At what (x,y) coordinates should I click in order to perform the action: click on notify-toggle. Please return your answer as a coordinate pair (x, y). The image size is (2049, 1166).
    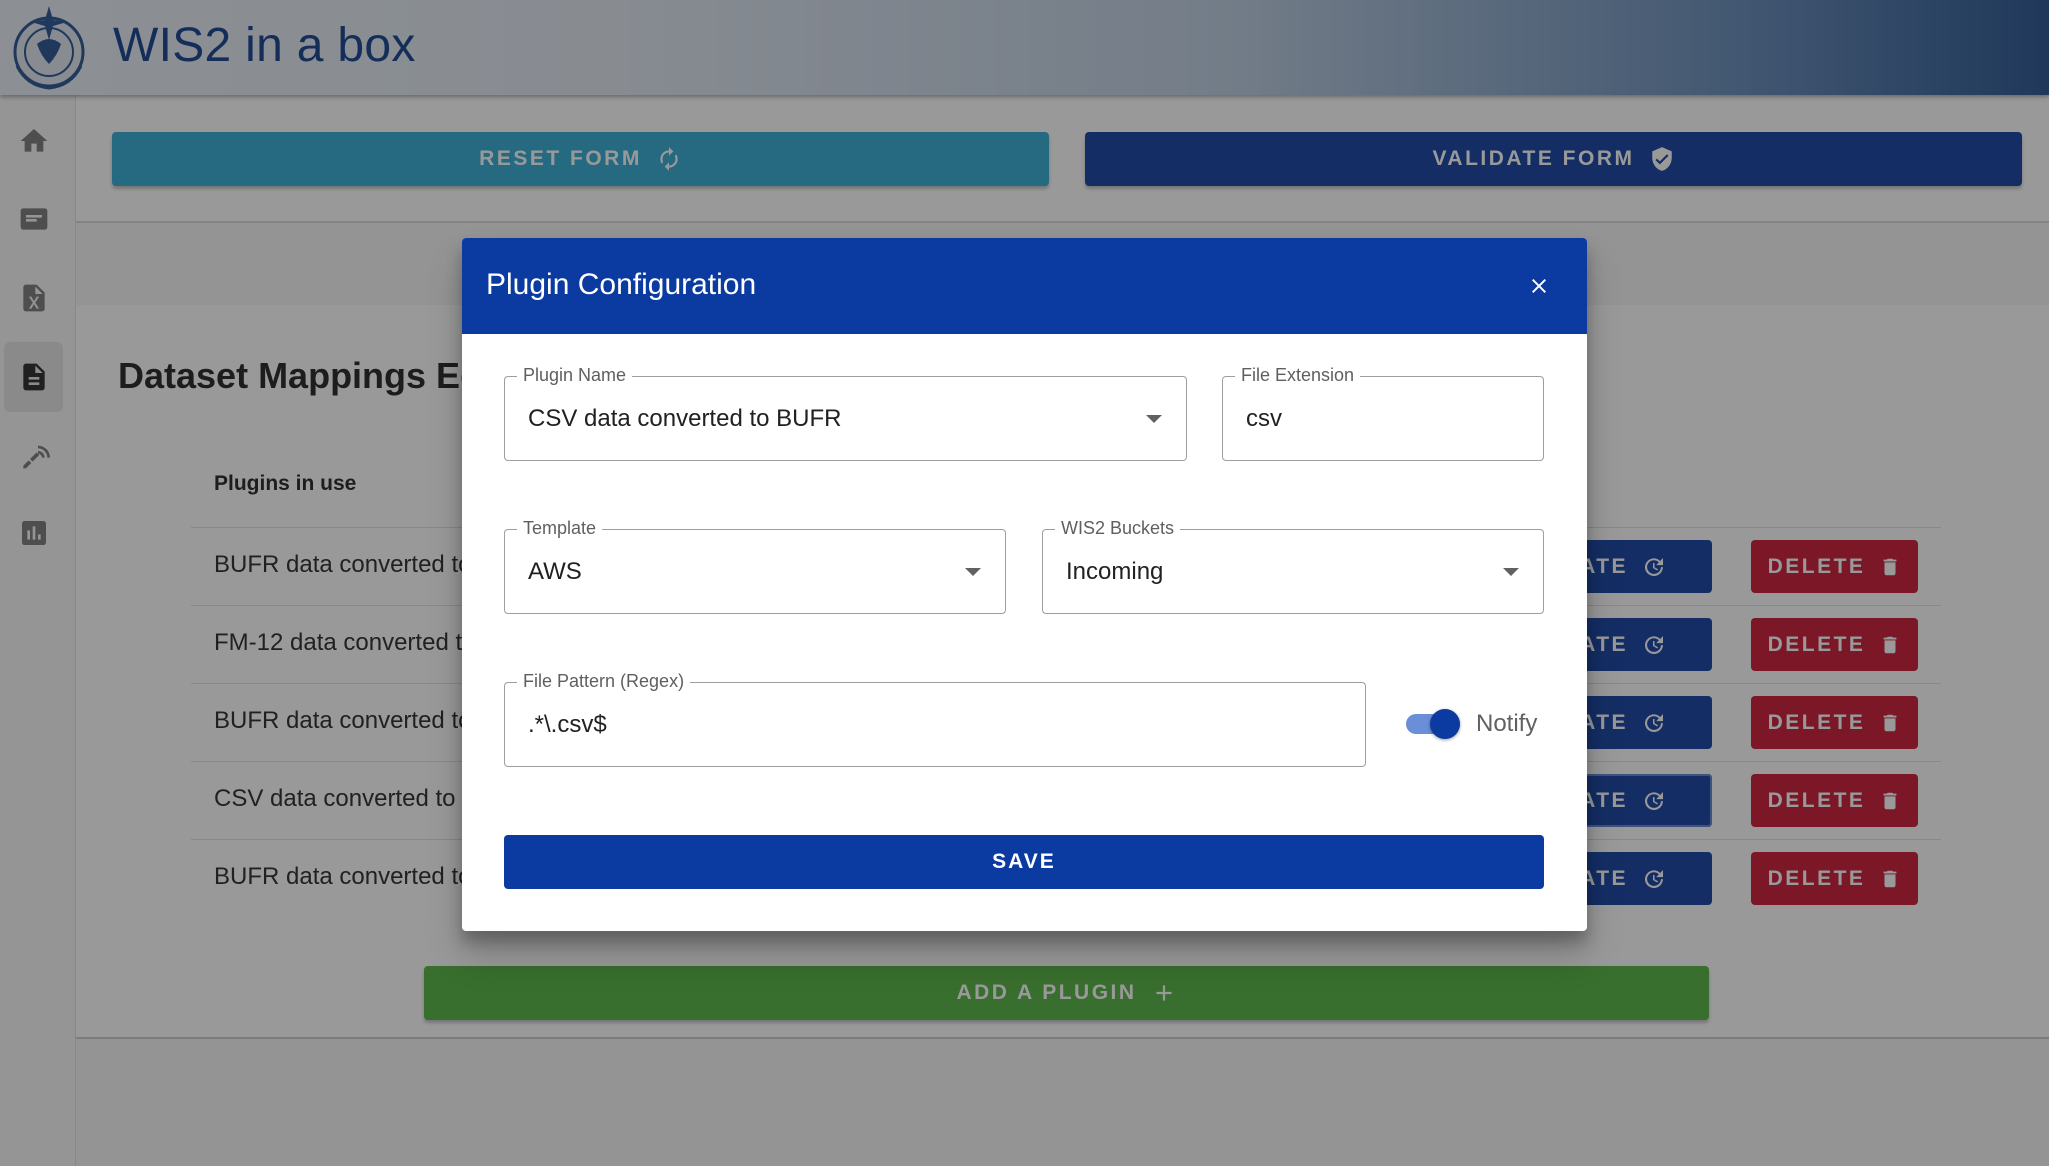
    Looking at the image, I should click on (1433, 724).